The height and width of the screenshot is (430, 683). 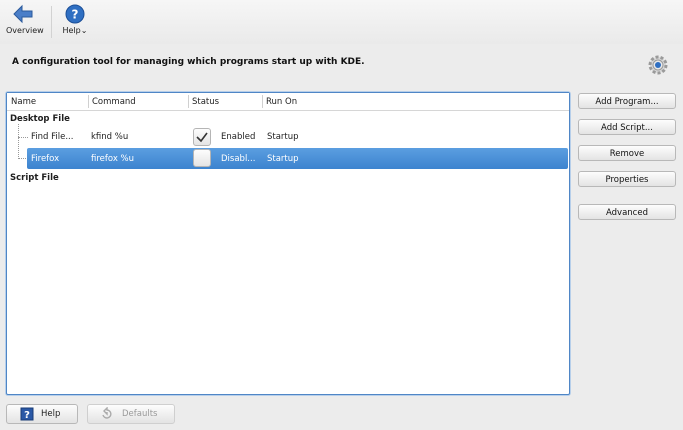 I want to click on help-circle-icon: ?, so click(x=75, y=14).